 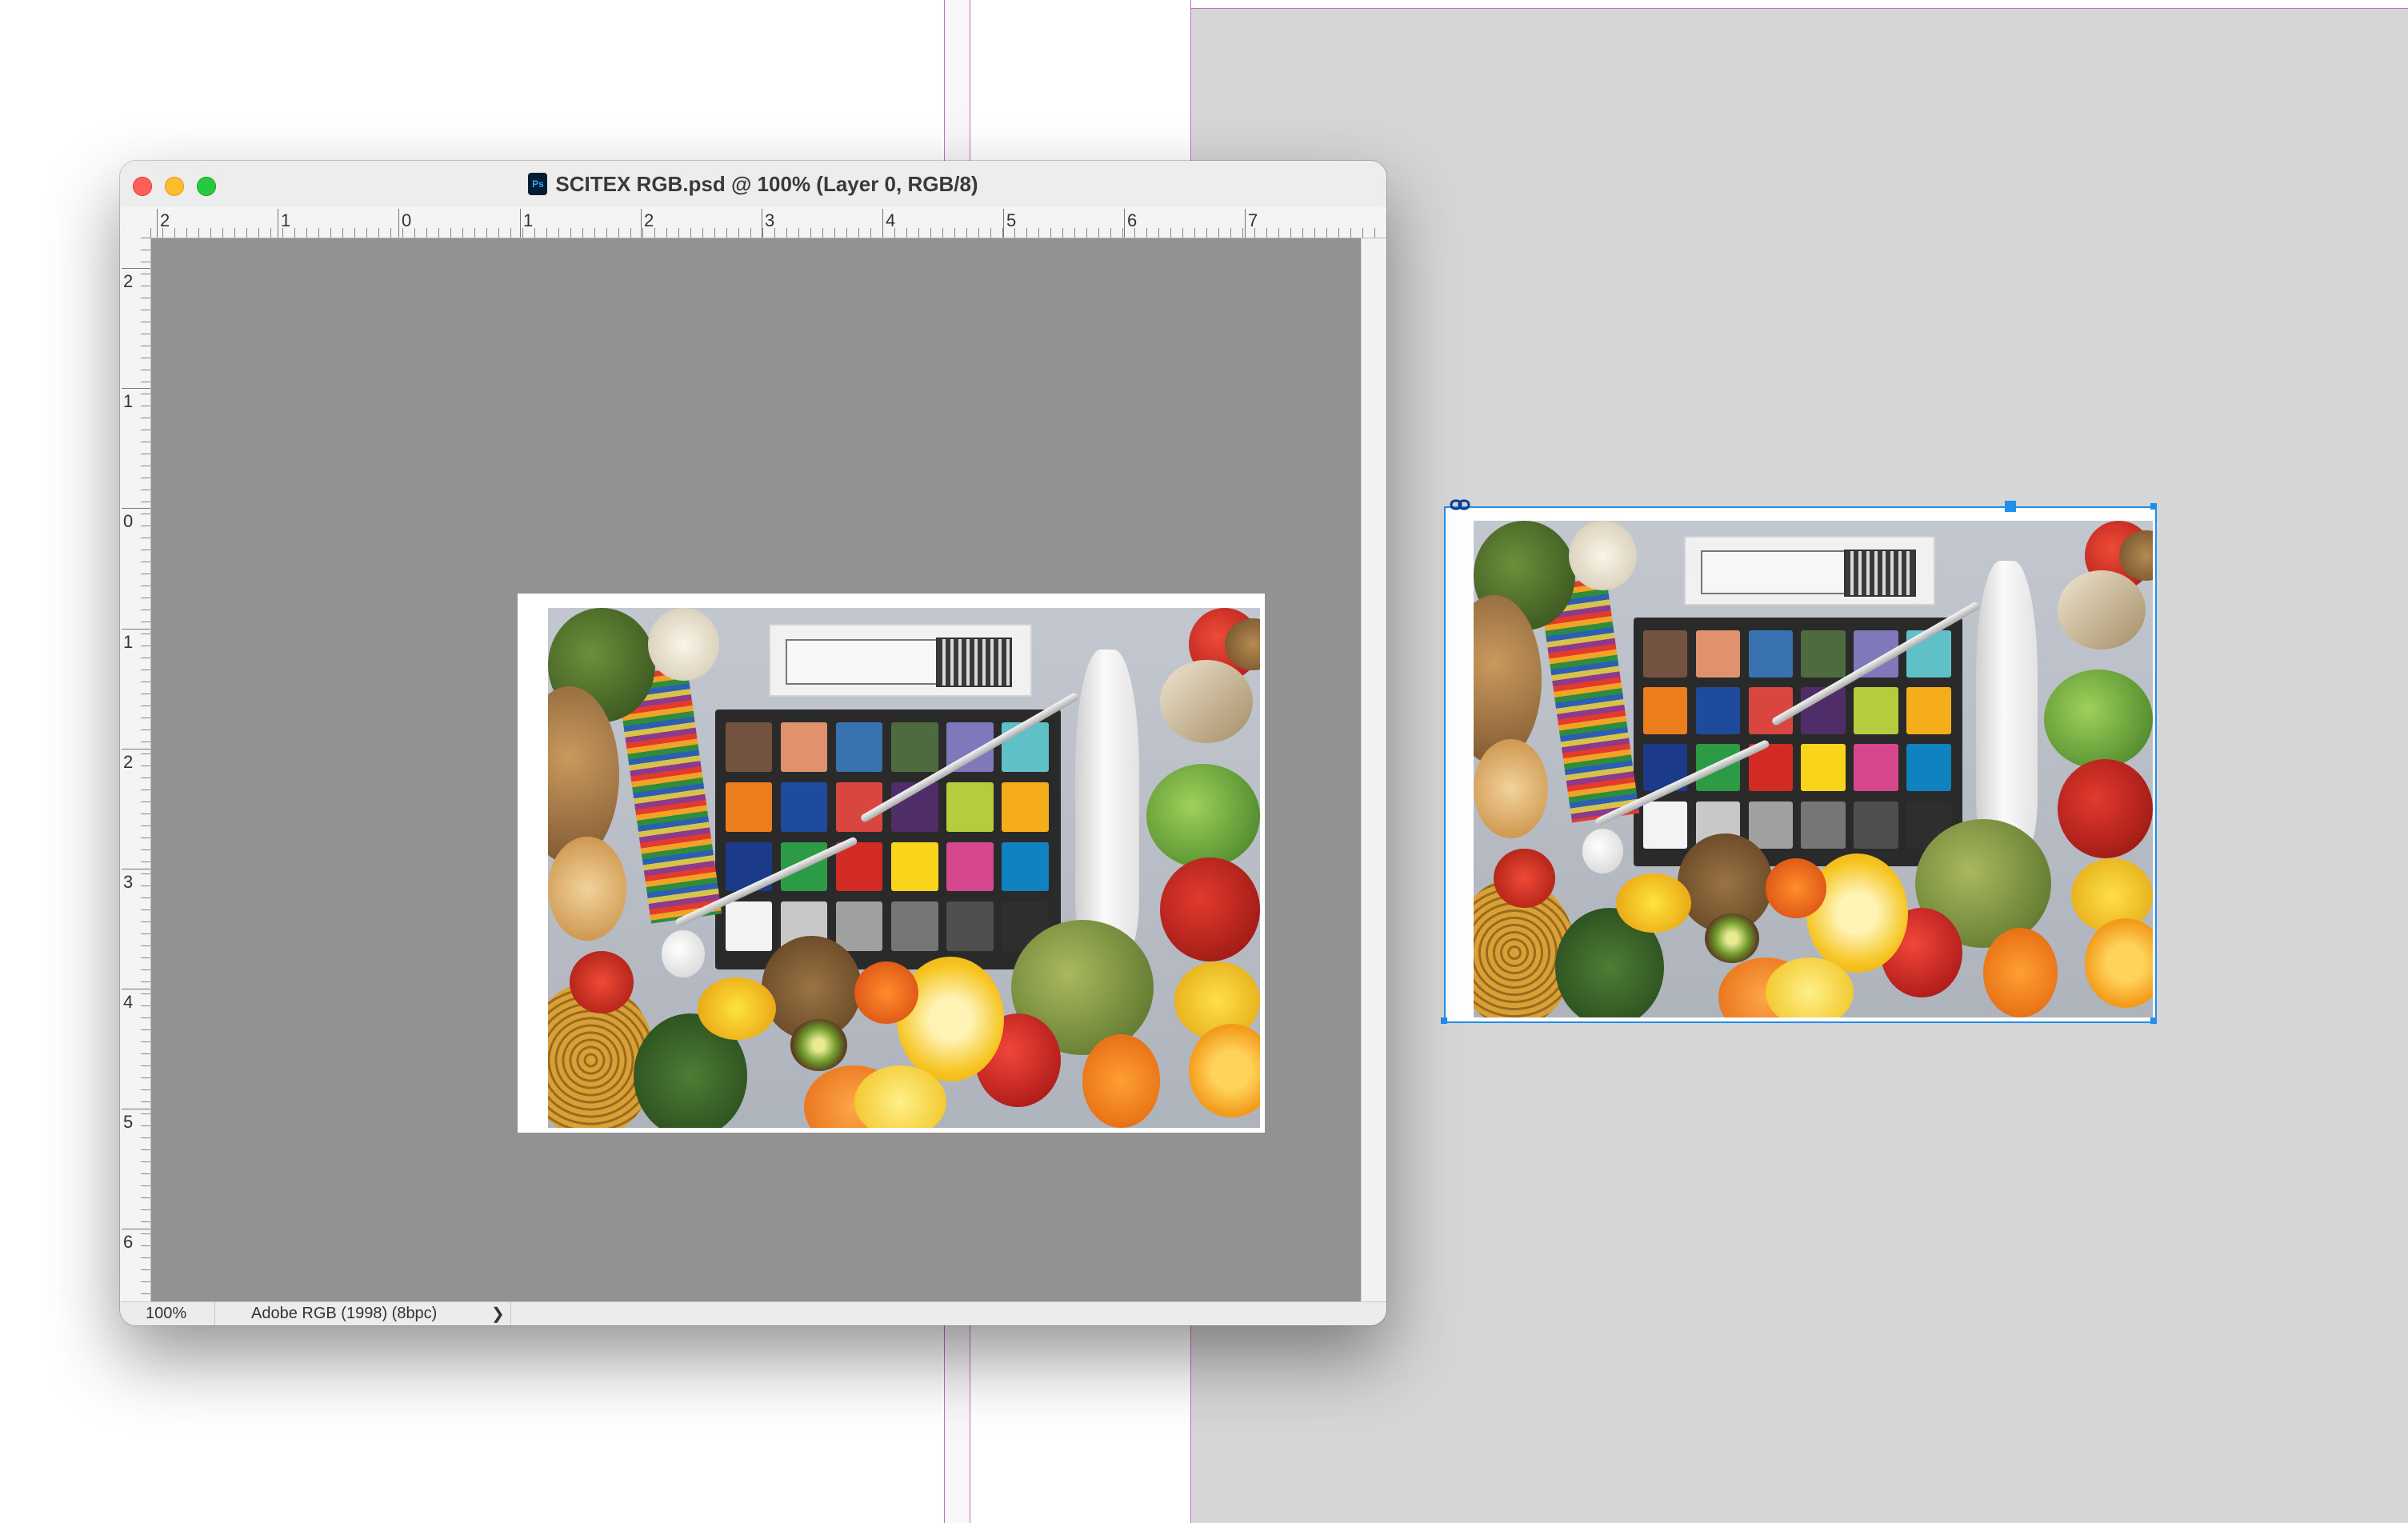 I want to click on canvas-artboard, so click(x=891, y=864).